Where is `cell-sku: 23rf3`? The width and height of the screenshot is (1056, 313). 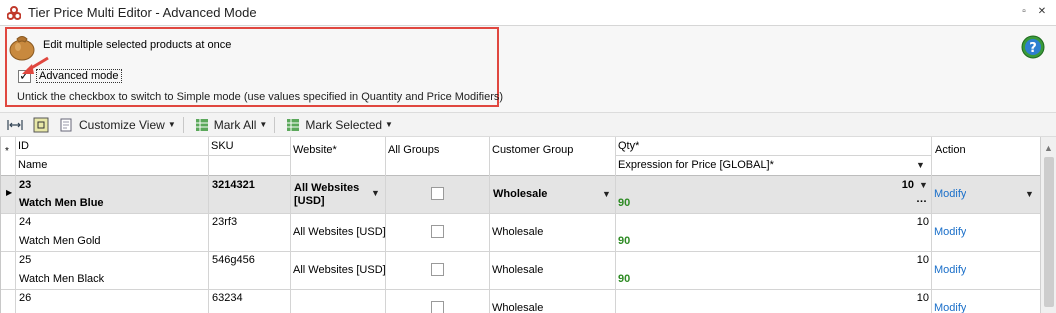
cell-sku: 23rf3 is located at coordinates (225, 222).